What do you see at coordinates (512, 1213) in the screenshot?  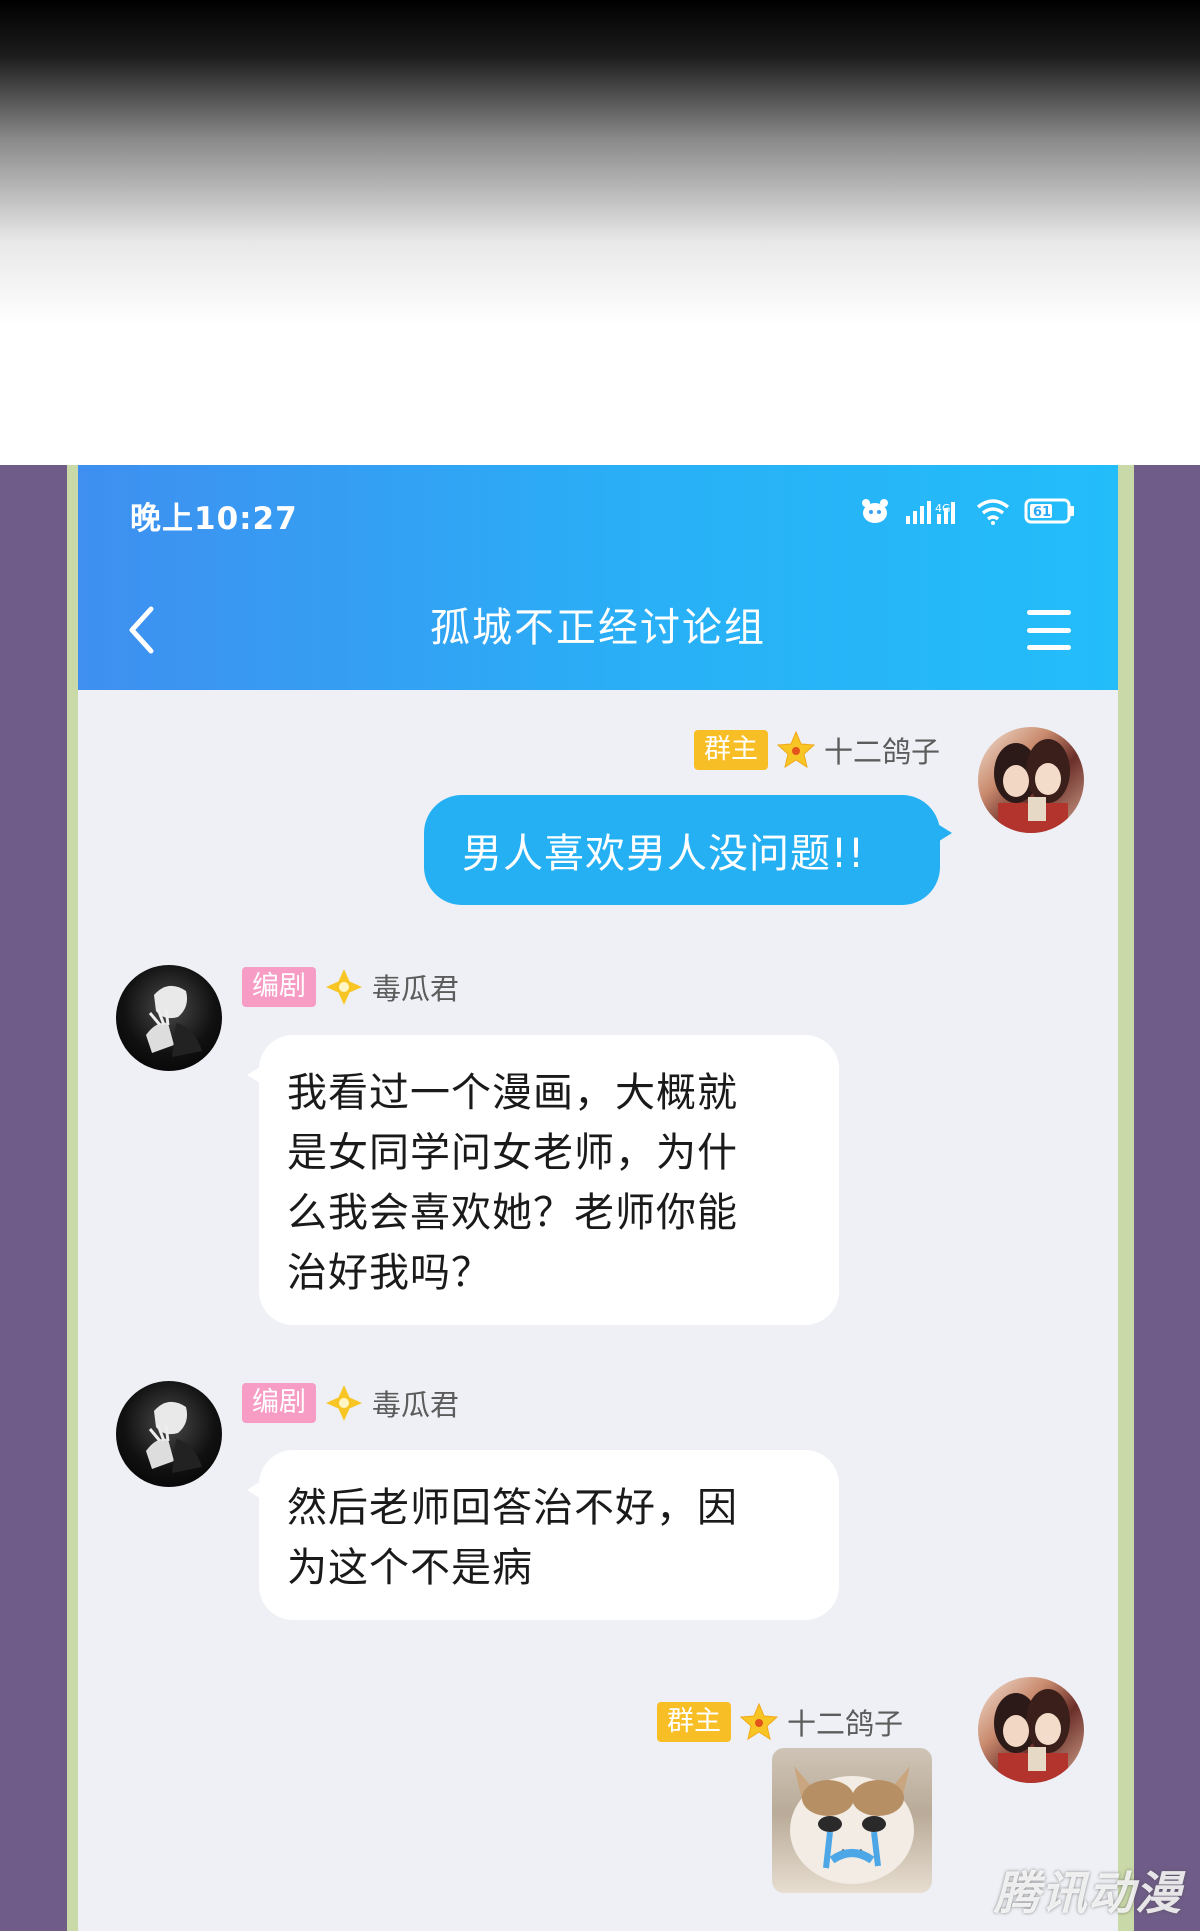 I see `message-line: 么我会喜欢她？老师你能` at bounding box center [512, 1213].